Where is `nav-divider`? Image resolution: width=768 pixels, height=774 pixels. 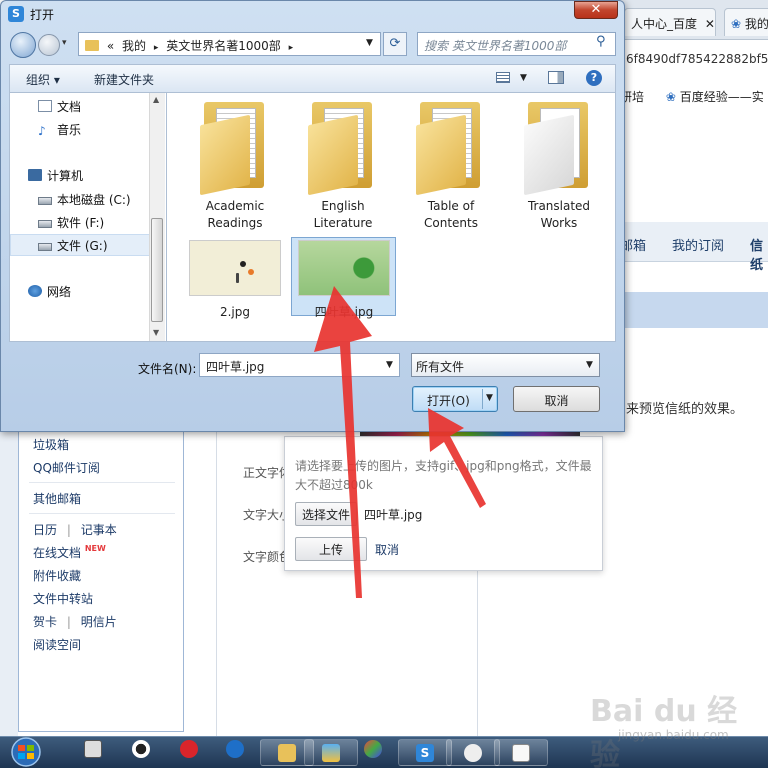 nav-divider is located at coordinates (102, 513).